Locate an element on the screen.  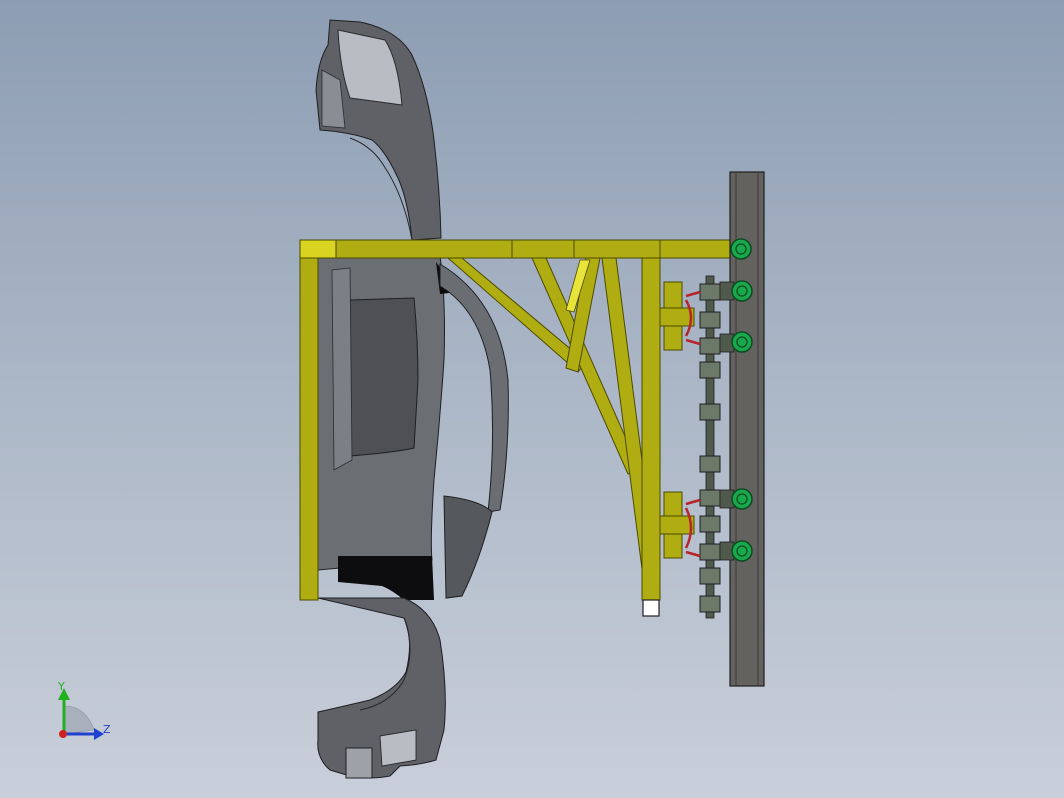
frame-left-post is located at coordinates (309, 429).